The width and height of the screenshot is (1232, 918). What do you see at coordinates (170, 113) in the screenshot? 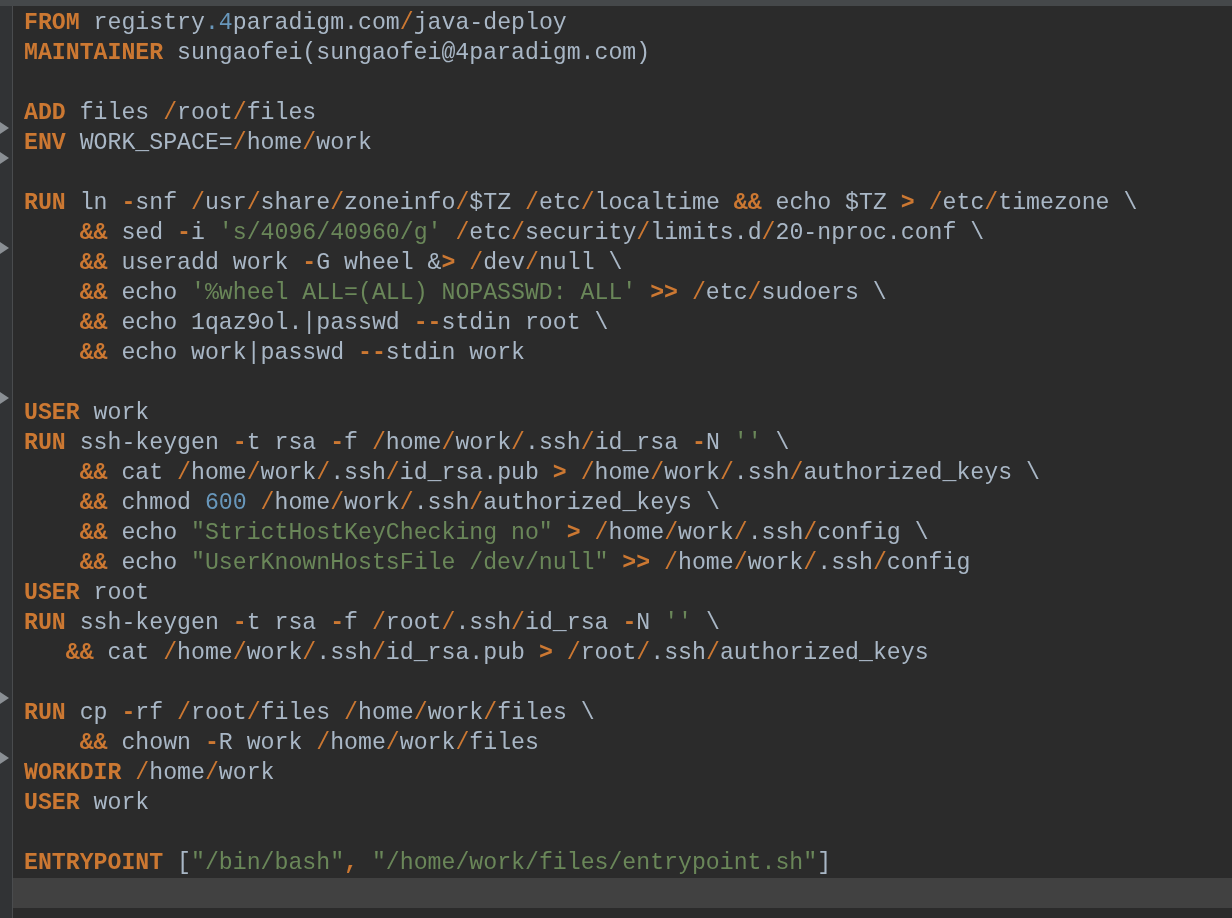
I see `code-line: ADD files /root/files` at bounding box center [170, 113].